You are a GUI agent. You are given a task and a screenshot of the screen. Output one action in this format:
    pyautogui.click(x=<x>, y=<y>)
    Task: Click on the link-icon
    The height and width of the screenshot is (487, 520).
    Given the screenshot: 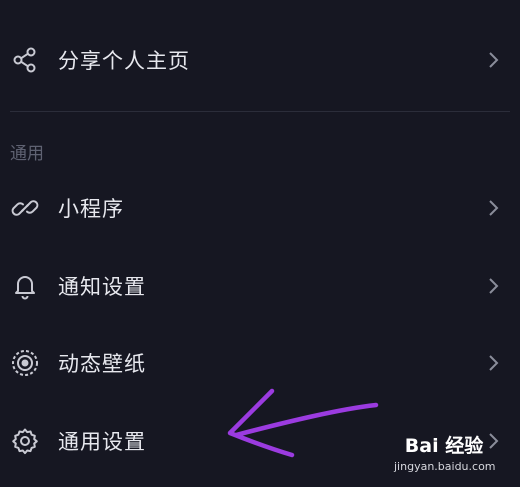 What is the action you would take?
    pyautogui.click(x=25, y=208)
    